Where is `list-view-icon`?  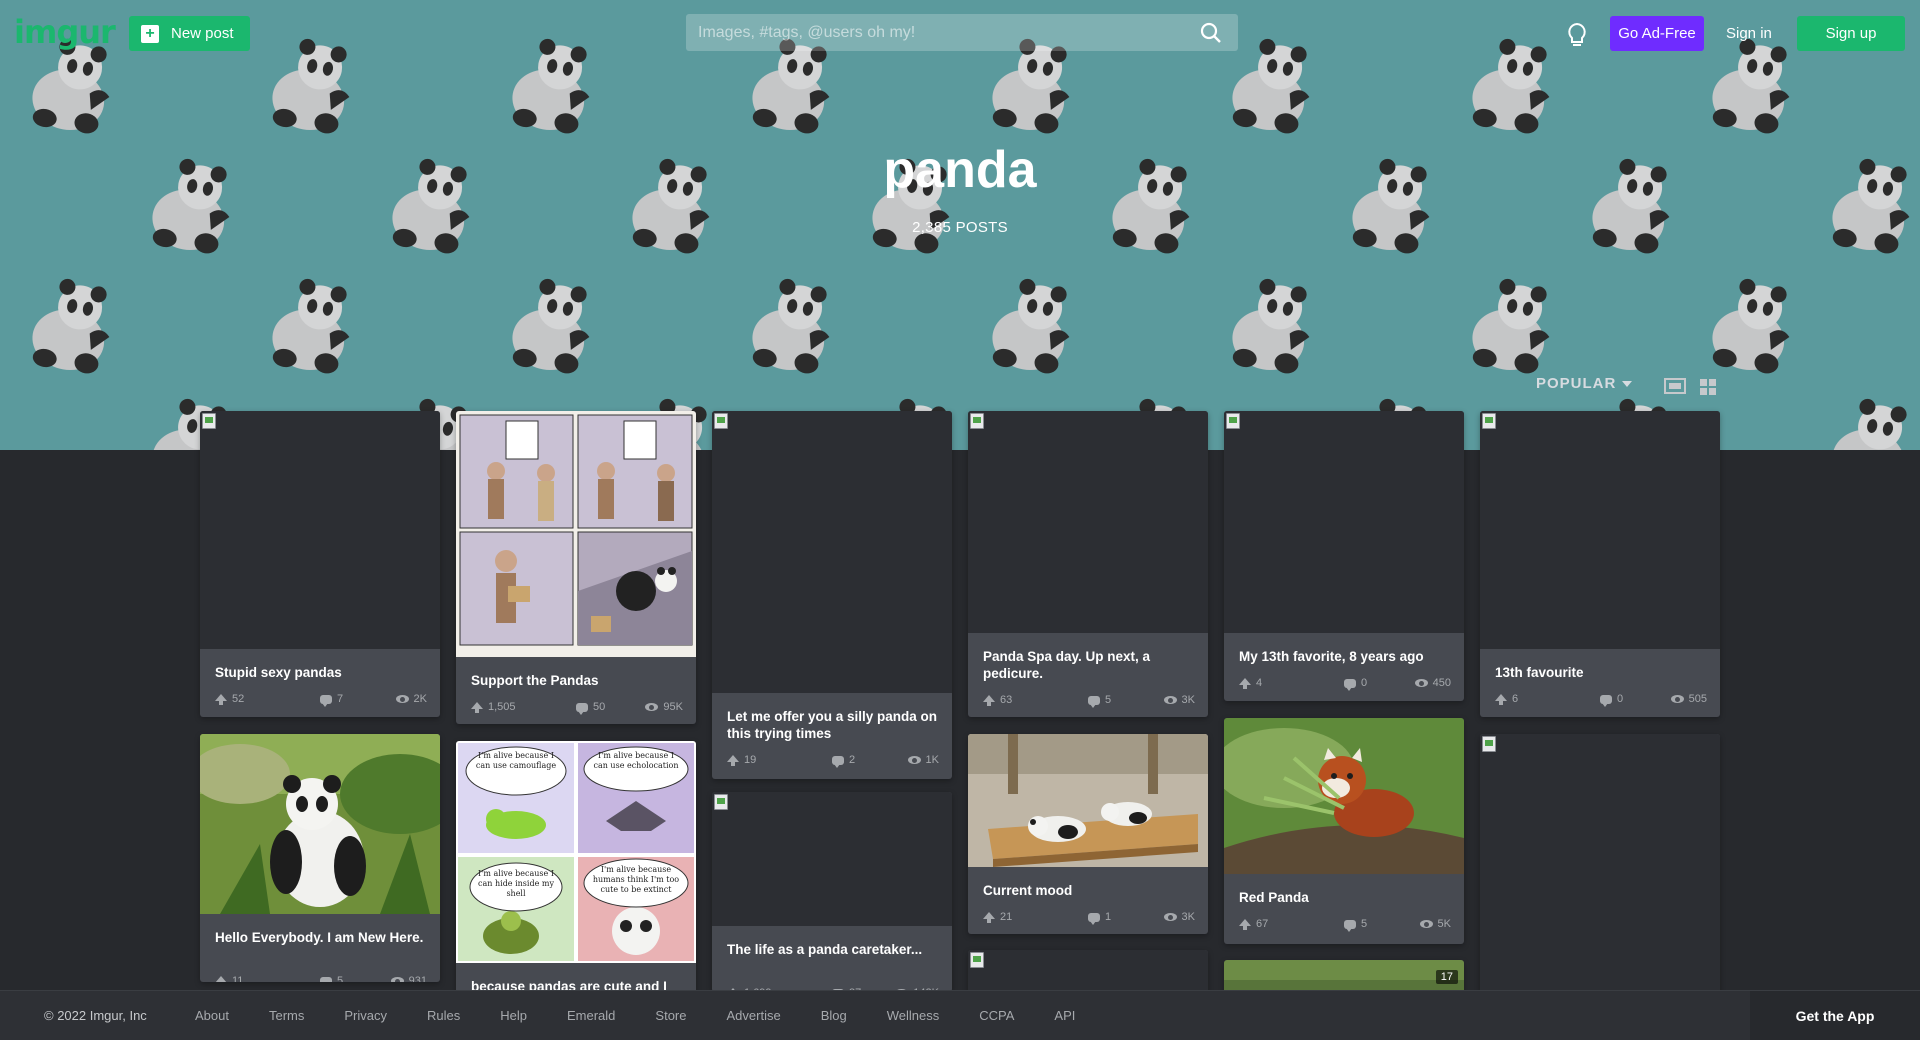 list-view-icon is located at coordinates (1675, 386).